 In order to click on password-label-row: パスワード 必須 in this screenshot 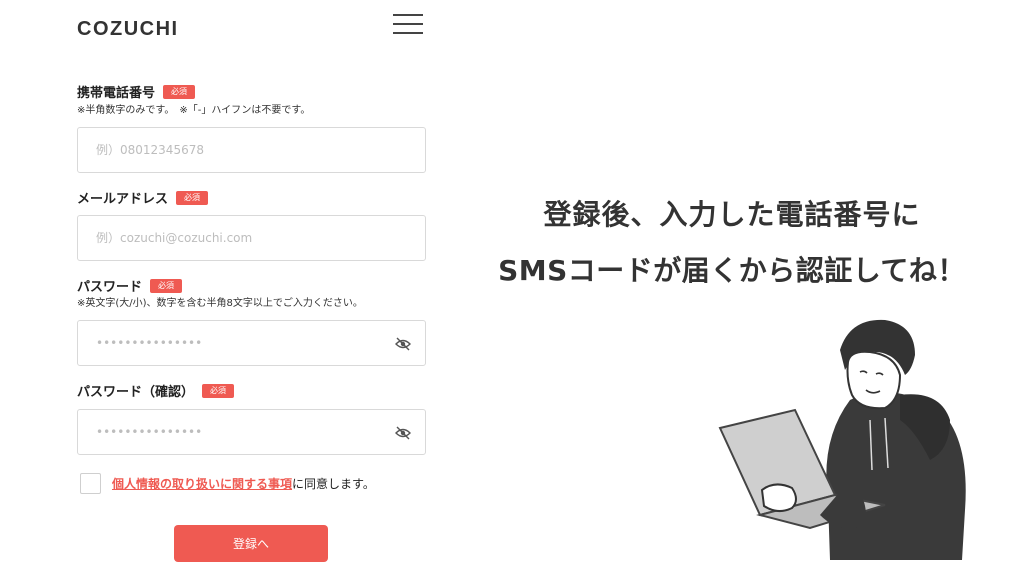, I will do `click(130, 285)`.